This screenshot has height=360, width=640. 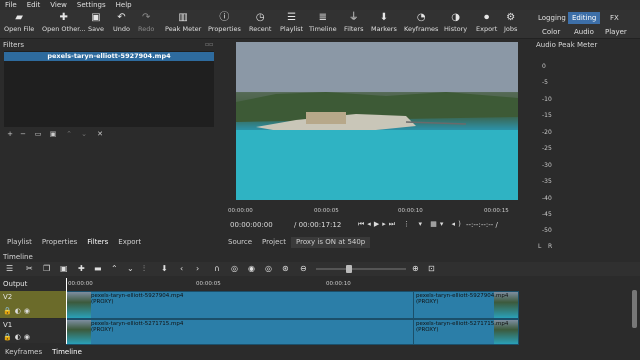 I want to click on mode-player: Player, so click(x=616, y=32).